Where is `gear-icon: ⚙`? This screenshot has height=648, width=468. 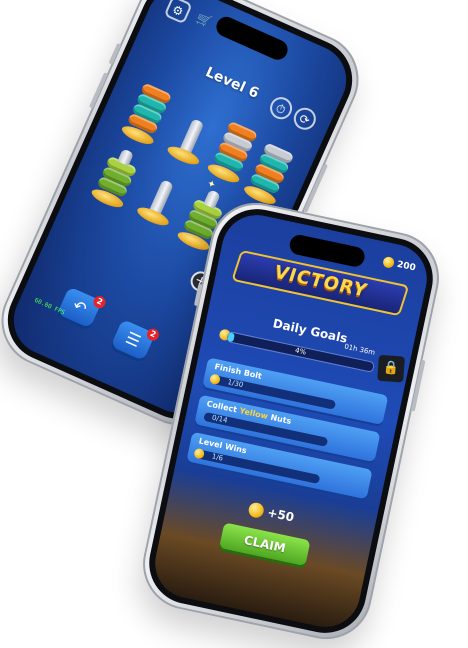 gear-icon: ⚙ is located at coordinates (178, 12).